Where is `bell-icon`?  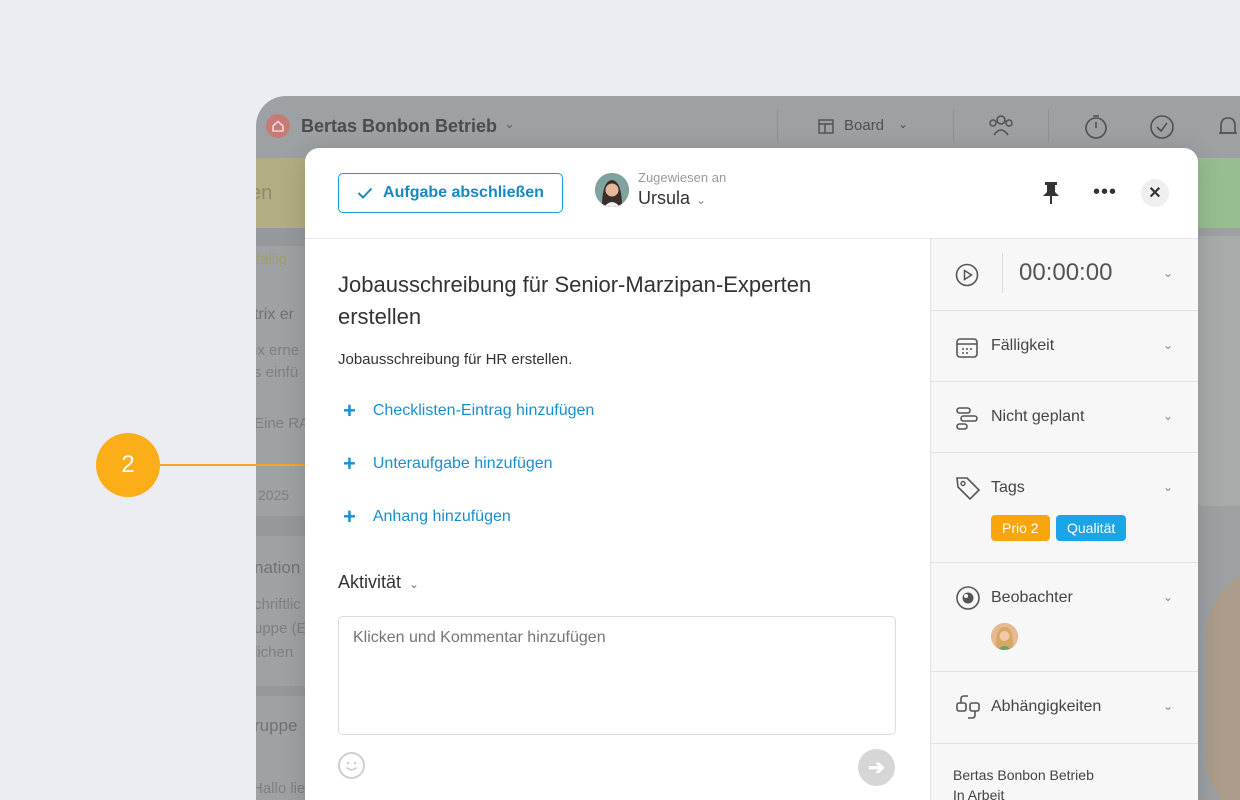
bell-icon is located at coordinates (1227, 129).